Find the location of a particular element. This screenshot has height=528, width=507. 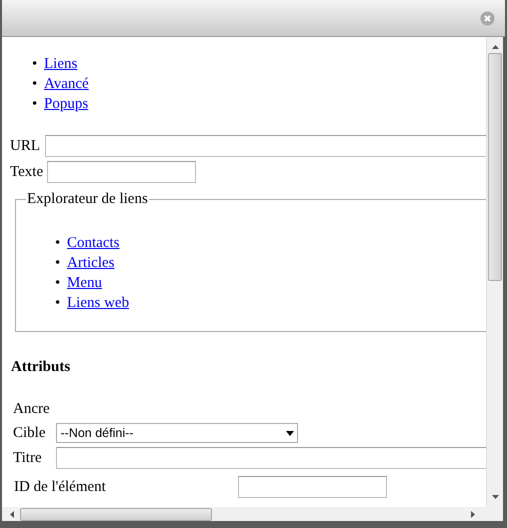

panel-legend: Explorateur de liens is located at coordinates (87, 199).